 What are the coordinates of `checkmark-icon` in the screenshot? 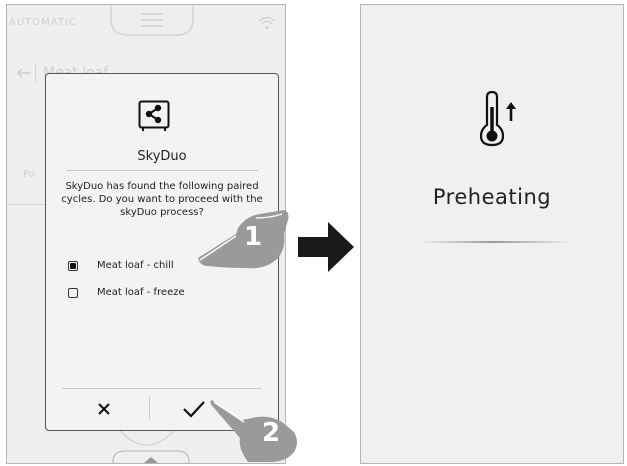 It's located at (194, 409).